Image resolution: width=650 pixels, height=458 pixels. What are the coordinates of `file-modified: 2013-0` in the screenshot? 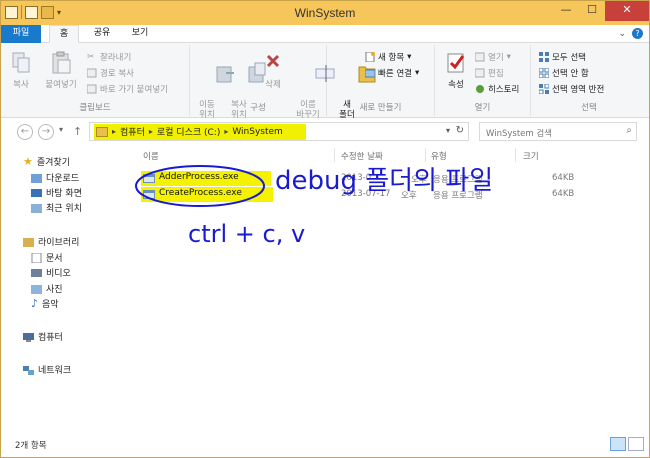 It's located at (356, 178).